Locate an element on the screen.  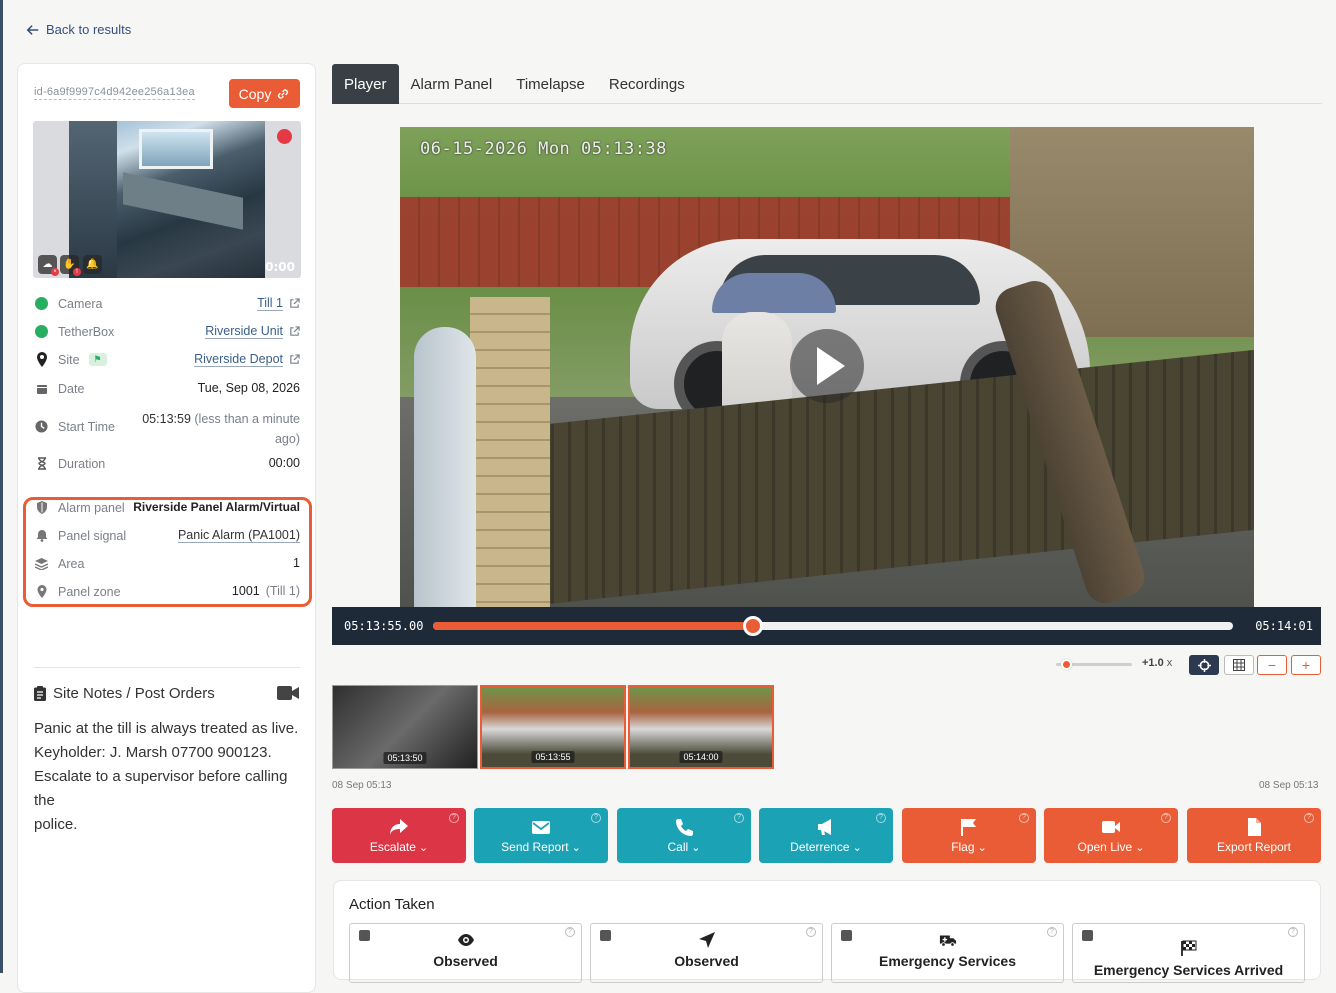
frame-time: 05:13:55 is located at coordinates (553, 757).